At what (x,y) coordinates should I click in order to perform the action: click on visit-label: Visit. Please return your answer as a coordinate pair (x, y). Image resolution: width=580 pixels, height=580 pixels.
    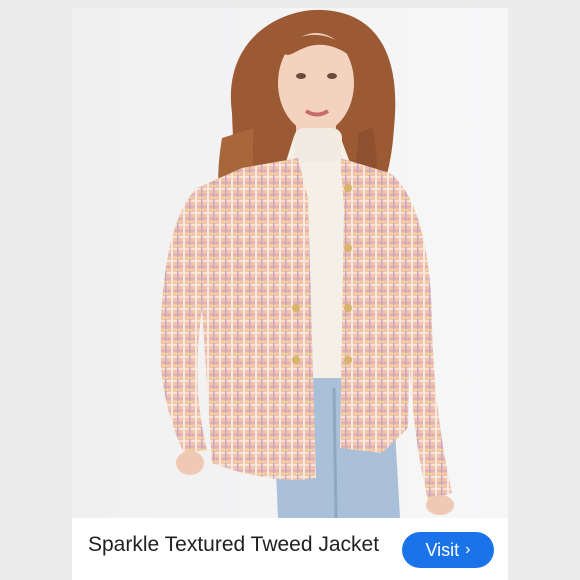
    Looking at the image, I should click on (442, 549).